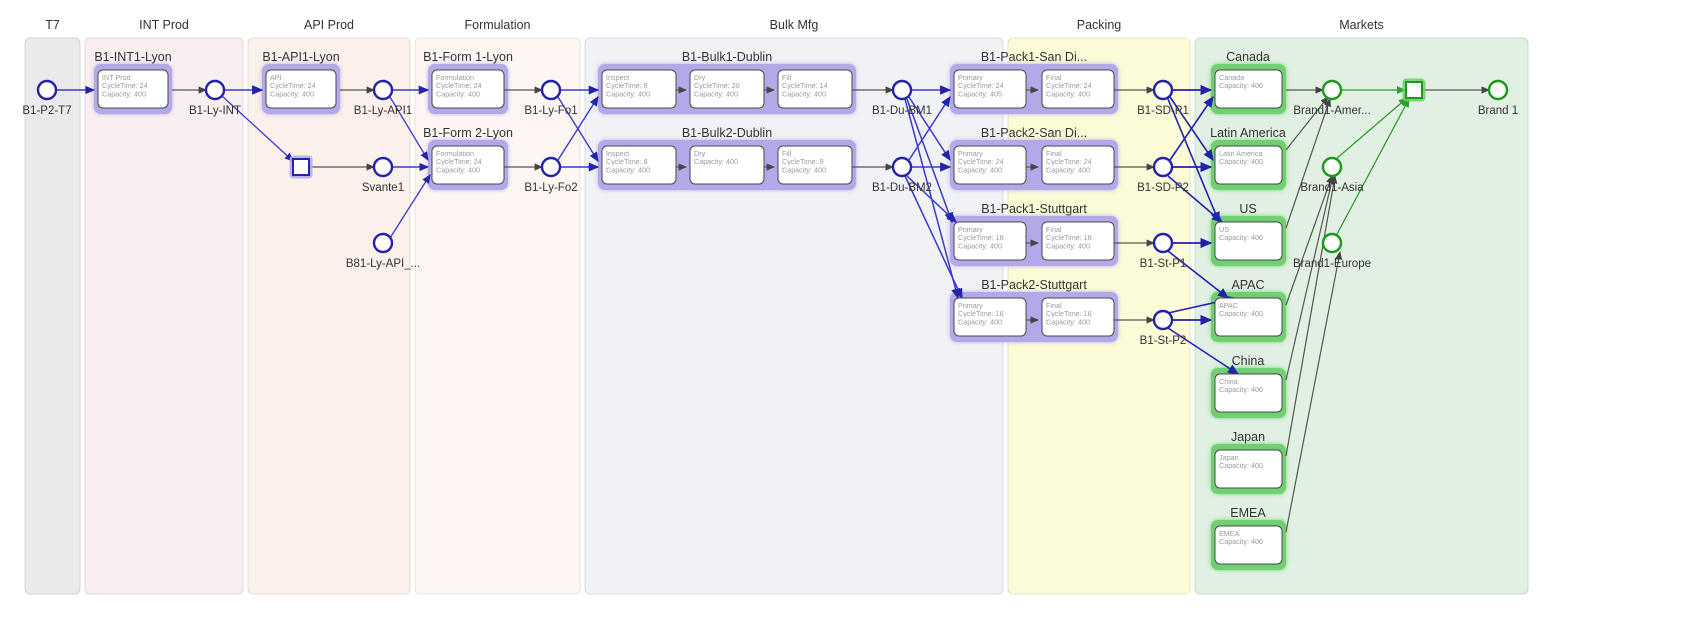 The width and height of the screenshot is (1690, 642). What do you see at coordinates (300, 57) in the screenshot?
I see `group-title-g-api1: B1-API1-Lyon` at bounding box center [300, 57].